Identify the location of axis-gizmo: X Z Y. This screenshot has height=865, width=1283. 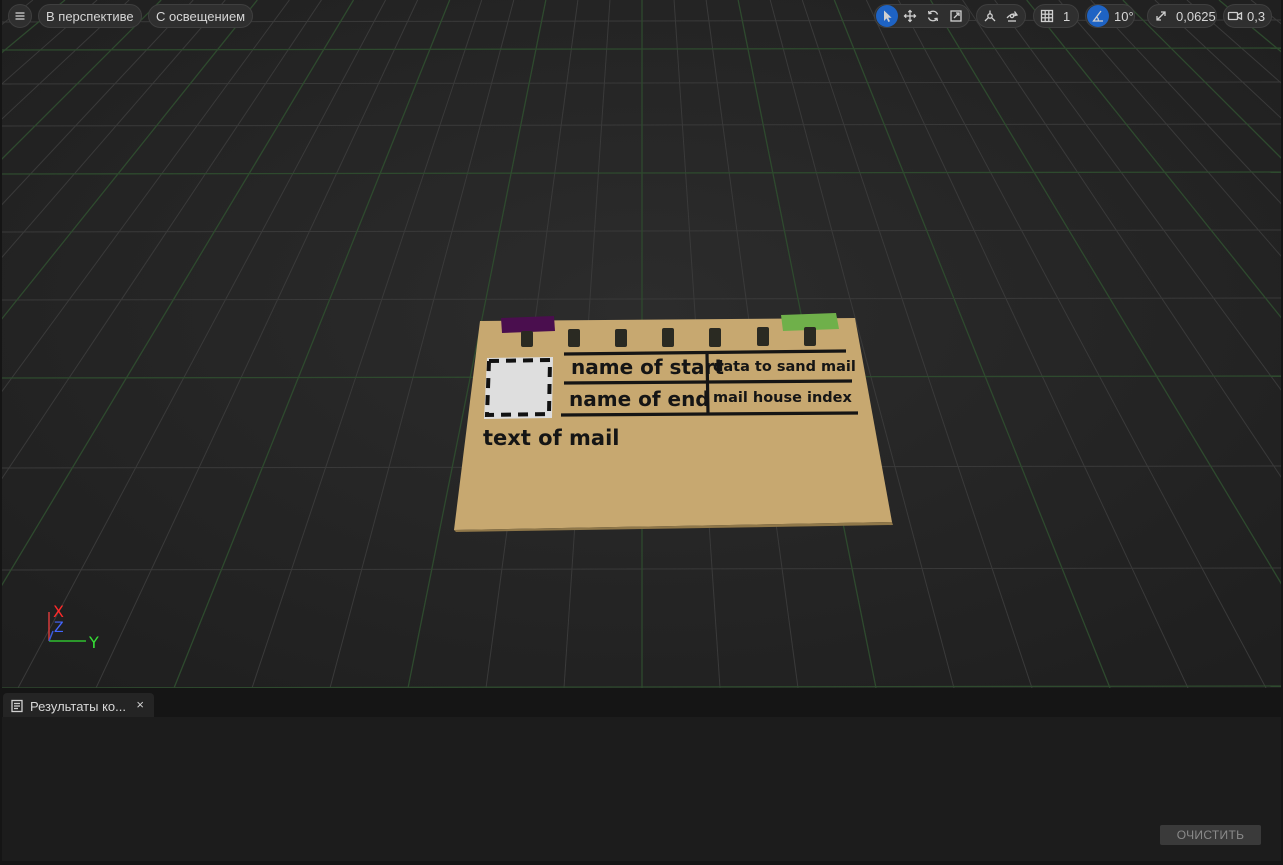
(73, 627).